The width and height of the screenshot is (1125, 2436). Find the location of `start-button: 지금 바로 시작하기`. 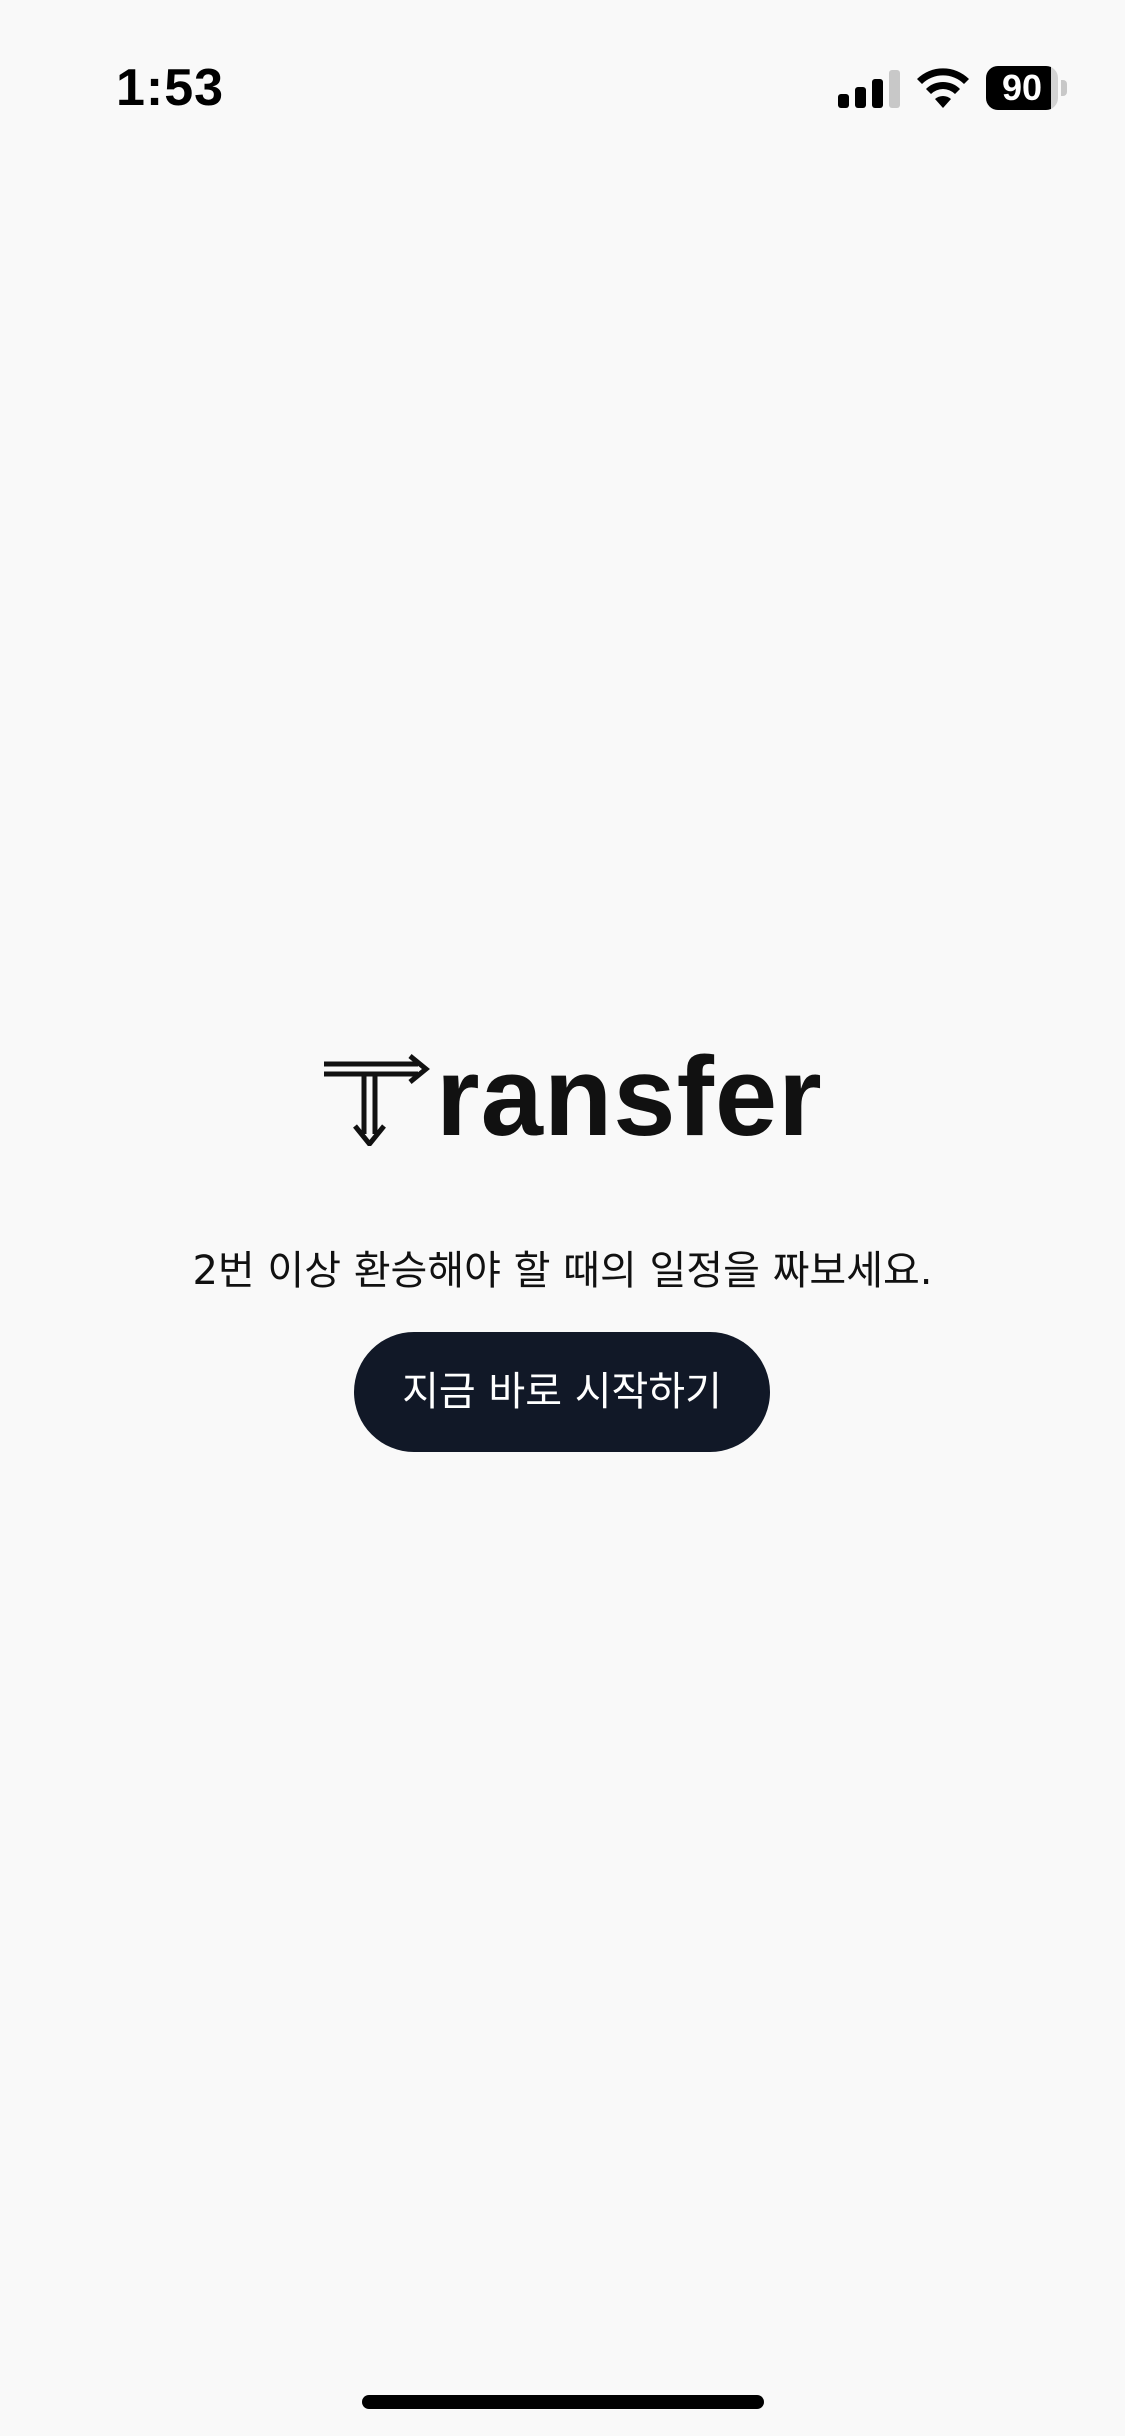

start-button: 지금 바로 시작하기 is located at coordinates (562, 1392).